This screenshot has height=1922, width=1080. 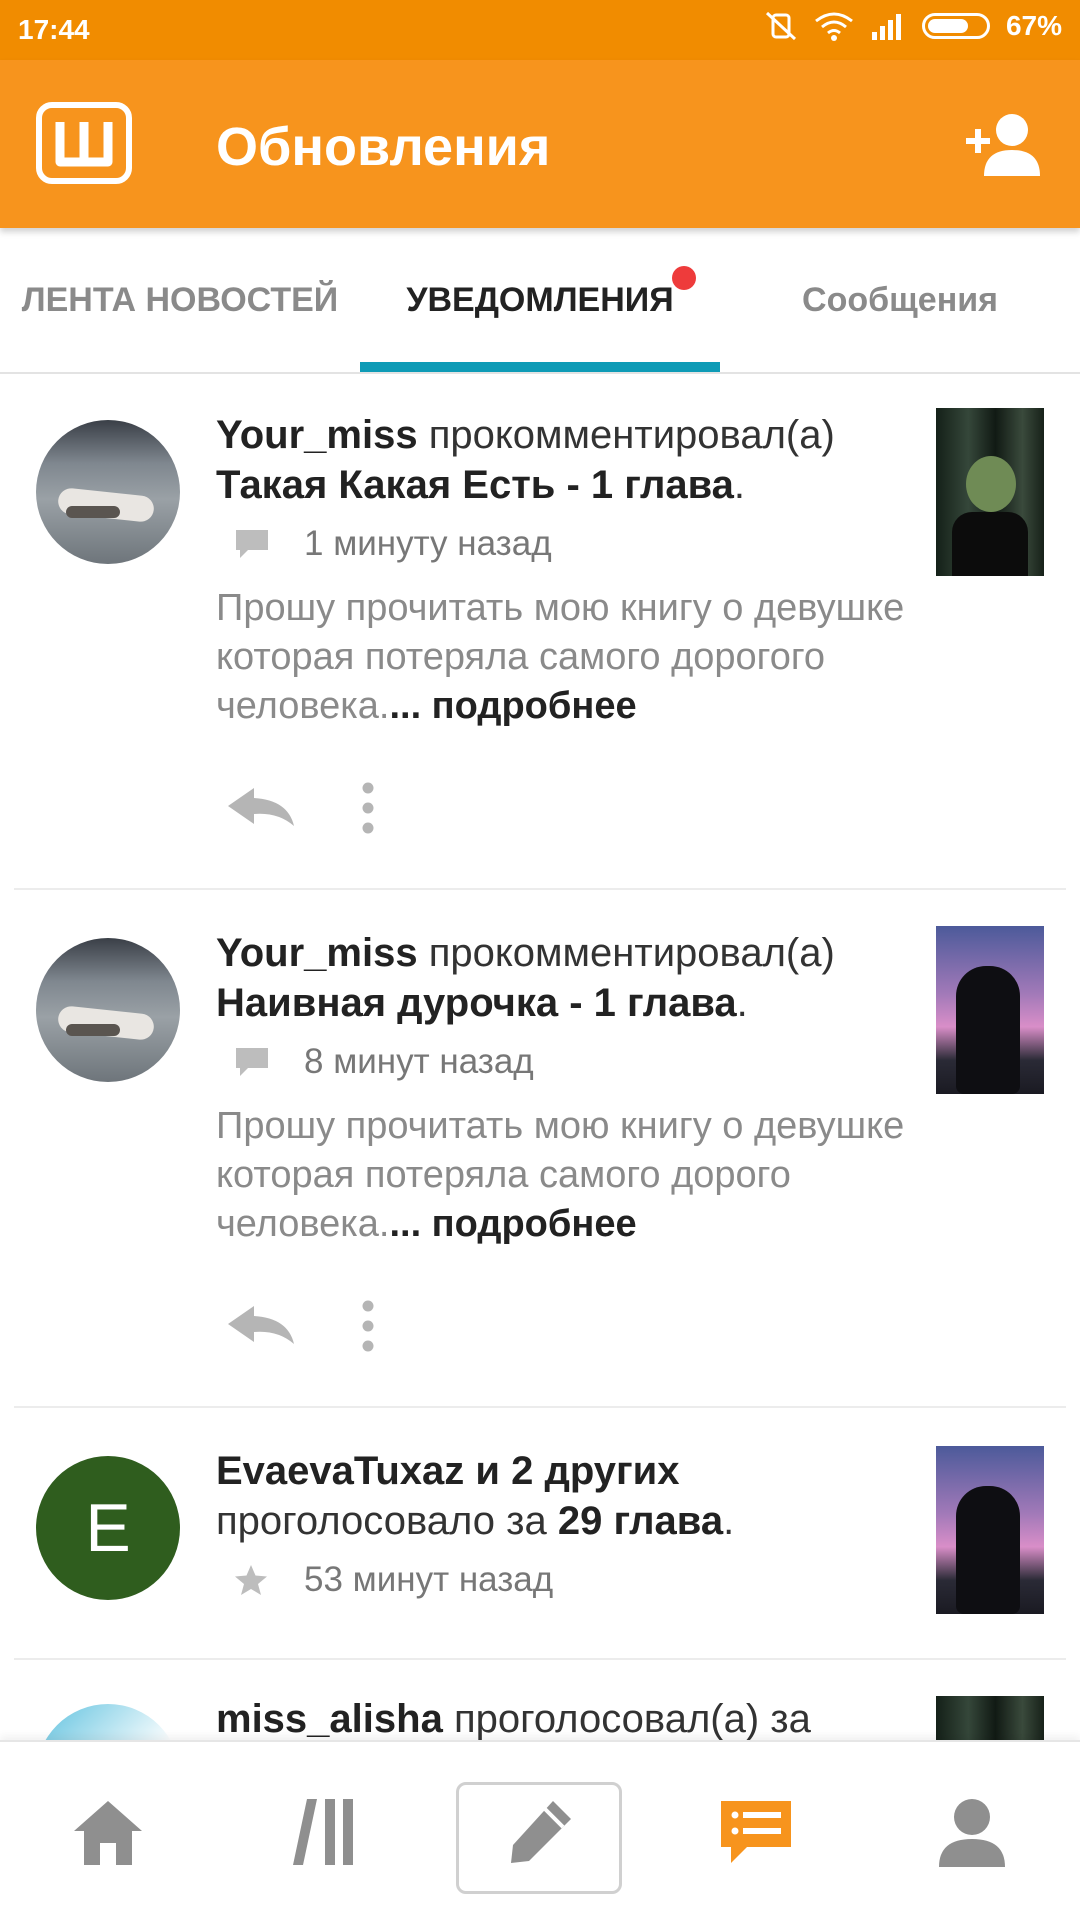 What do you see at coordinates (54, 29) in the screenshot?
I see `status-time: 17:44` at bounding box center [54, 29].